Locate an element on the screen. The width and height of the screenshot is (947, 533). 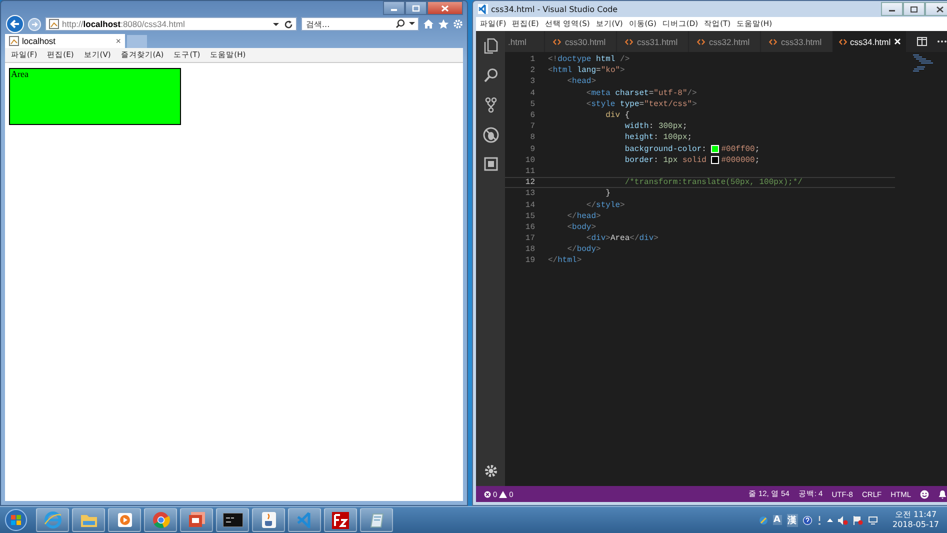
line-number: 12 is located at coordinates (530, 183).